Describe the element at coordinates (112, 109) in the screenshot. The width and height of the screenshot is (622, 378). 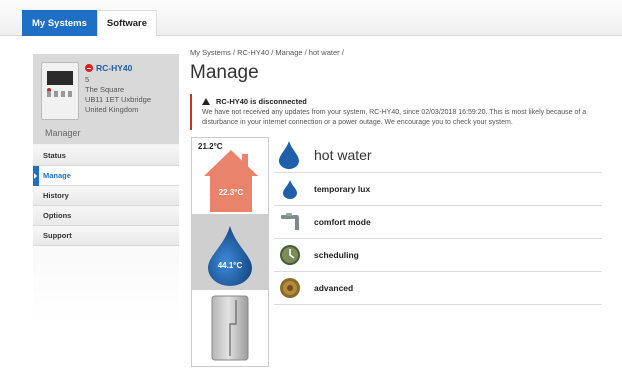
I see `device-country: United Kingdom` at that location.